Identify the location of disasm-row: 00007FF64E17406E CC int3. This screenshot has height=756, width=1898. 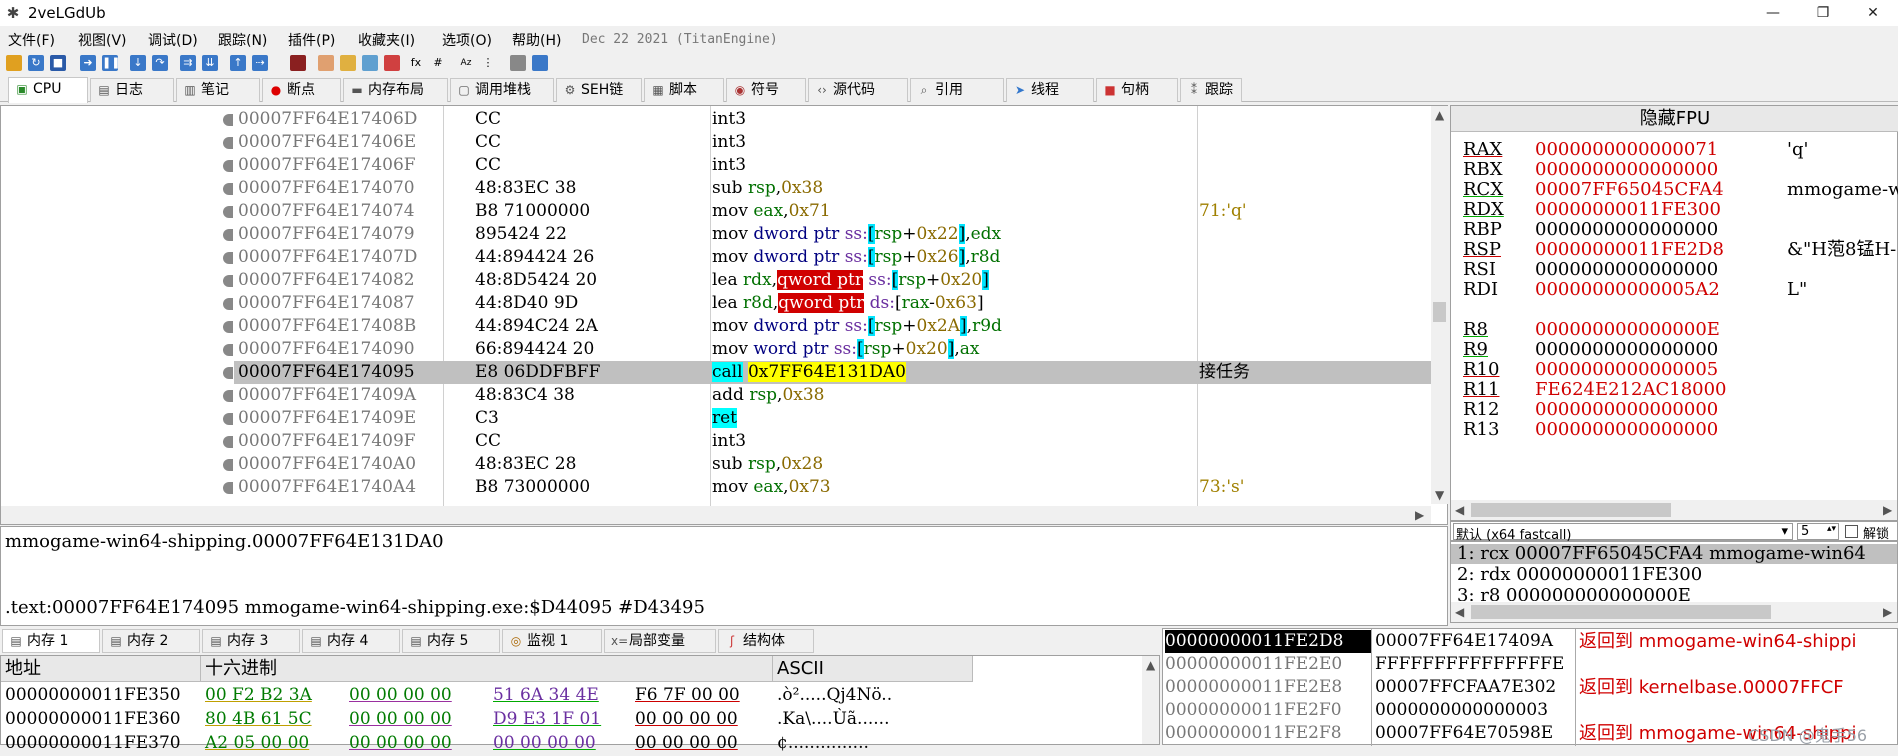
(827, 142).